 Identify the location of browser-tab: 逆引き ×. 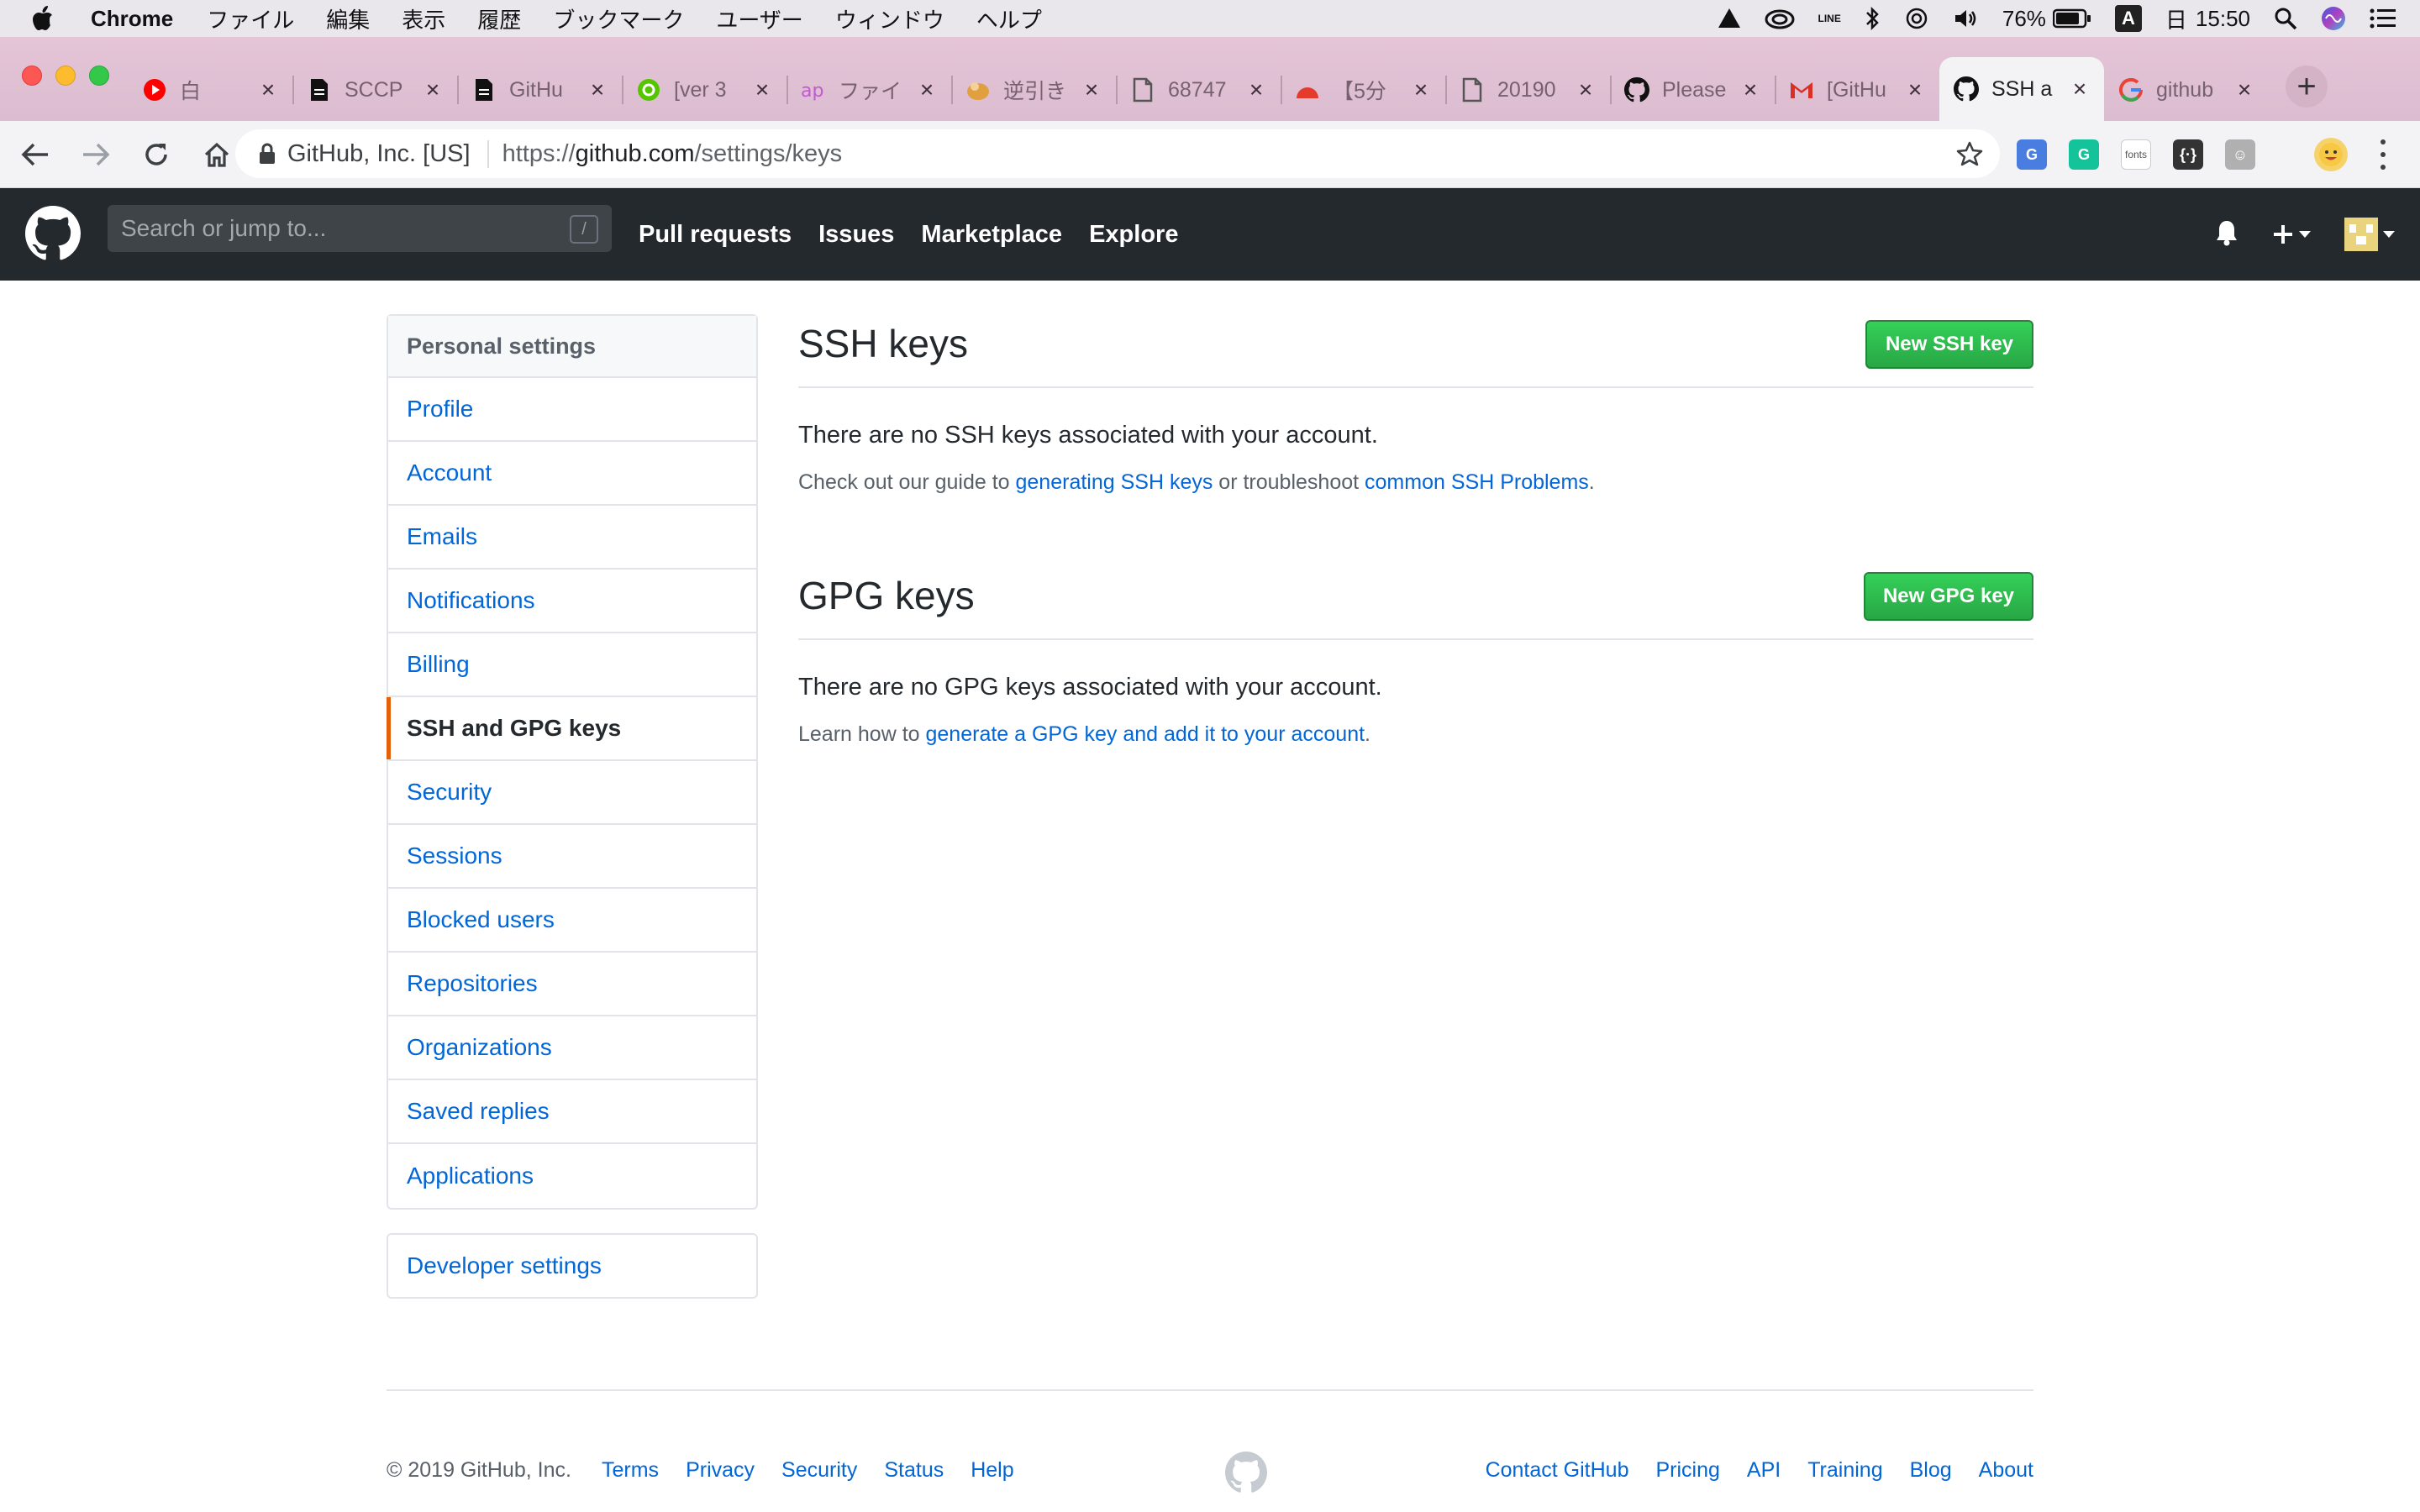
(1033, 89).